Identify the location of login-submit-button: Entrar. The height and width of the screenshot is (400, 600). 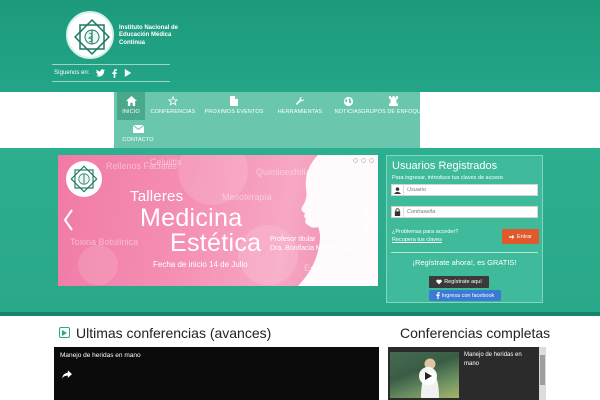
(520, 236).